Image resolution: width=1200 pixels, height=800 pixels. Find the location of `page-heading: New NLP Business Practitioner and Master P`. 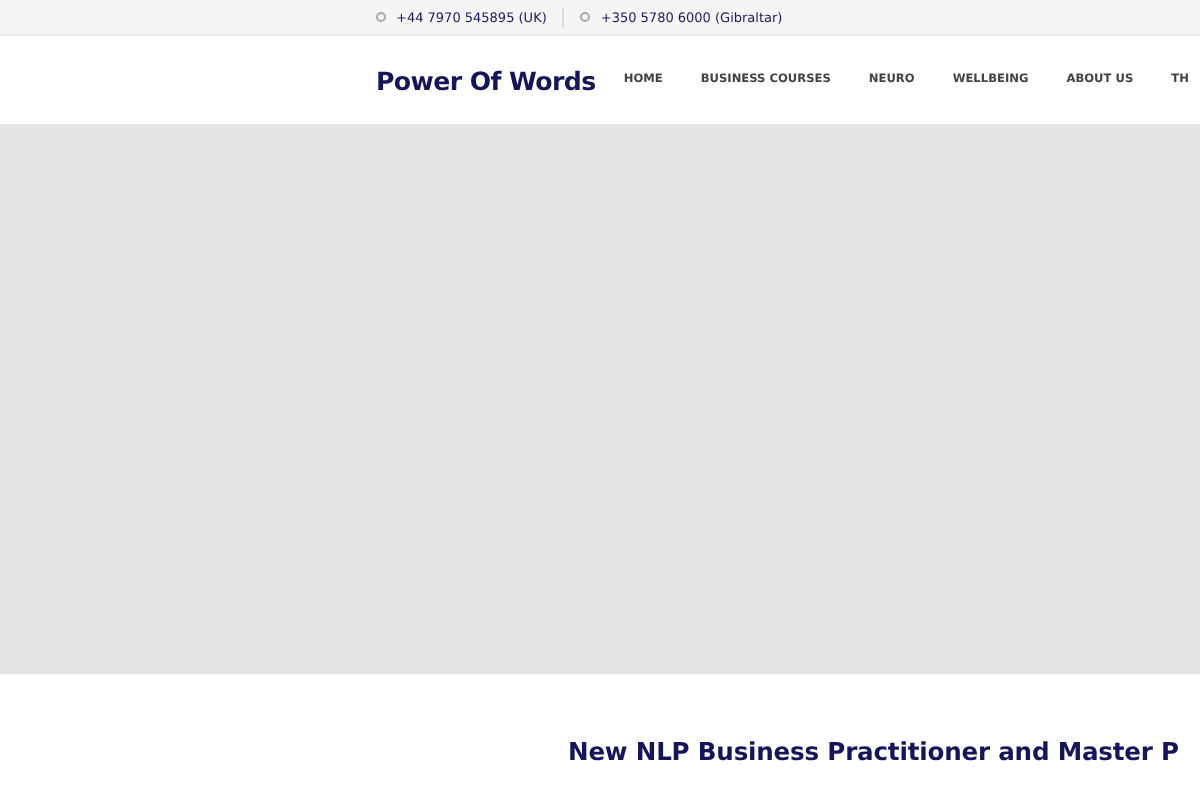

page-heading: New NLP Business Practitioner and Master P is located at coordinates (874, 752).